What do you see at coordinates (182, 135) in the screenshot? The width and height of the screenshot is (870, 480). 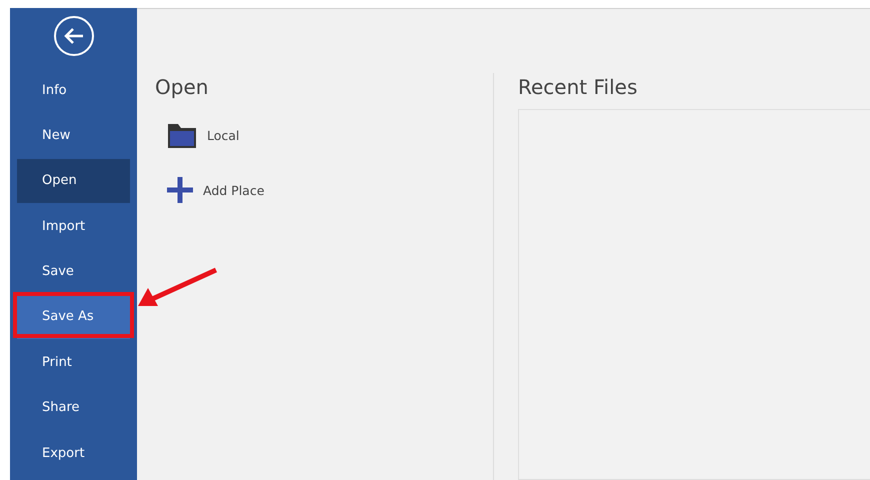 I see `folder-icon` at bounding box center [182, 135].